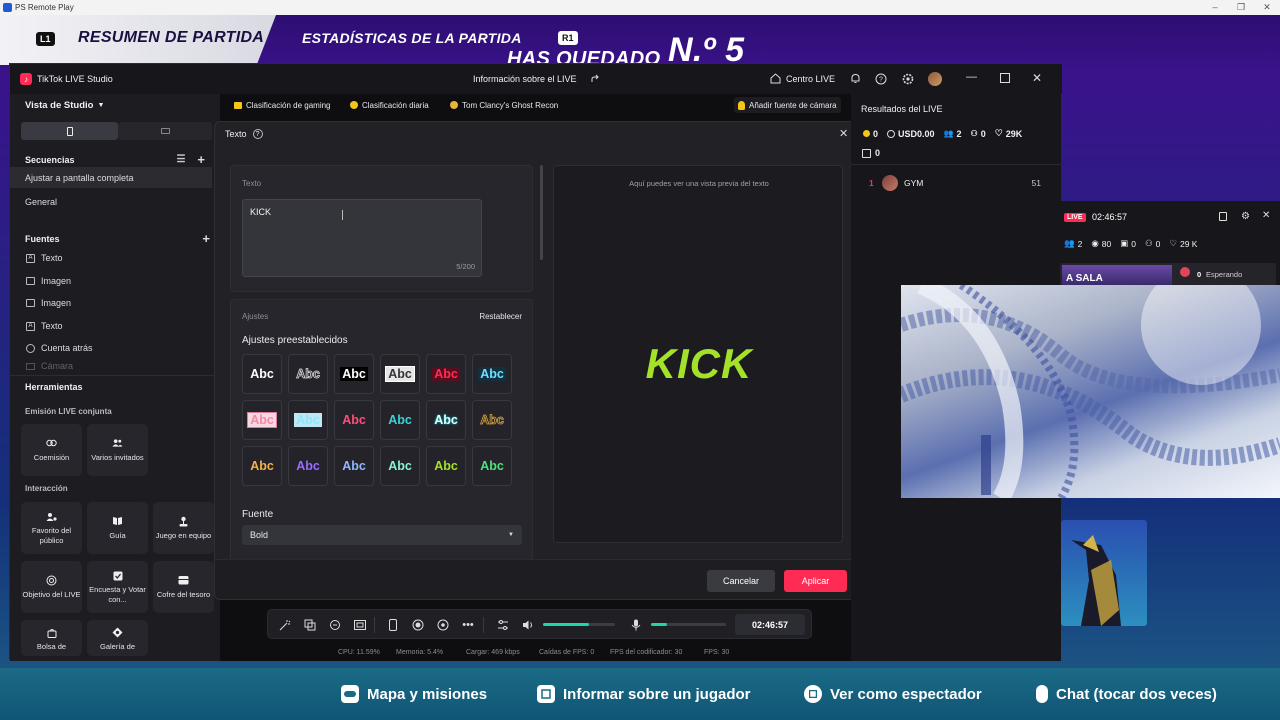 This screenshot has width=1280, height=720. Describe the element at coordinates (111, 177) in the screenshot. I see `scene-item: Ajustar a pantalla completa` at that location.